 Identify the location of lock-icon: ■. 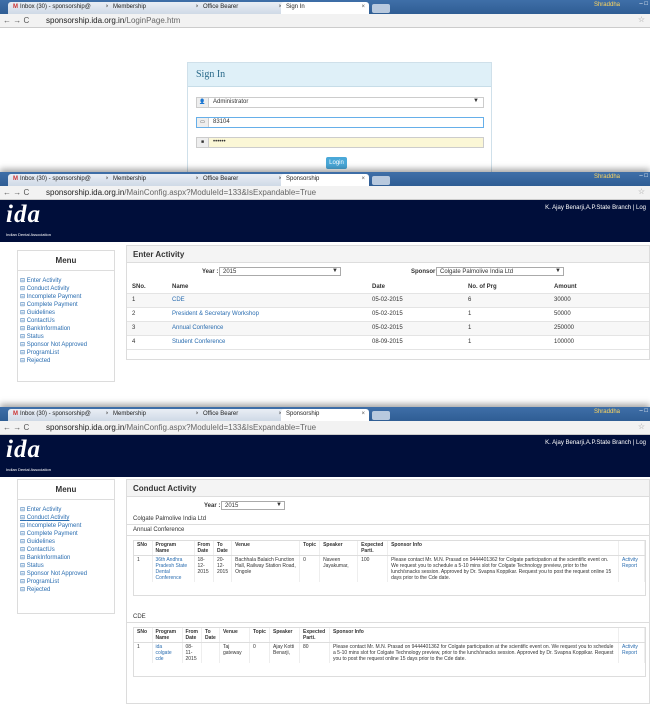
(203, 142).